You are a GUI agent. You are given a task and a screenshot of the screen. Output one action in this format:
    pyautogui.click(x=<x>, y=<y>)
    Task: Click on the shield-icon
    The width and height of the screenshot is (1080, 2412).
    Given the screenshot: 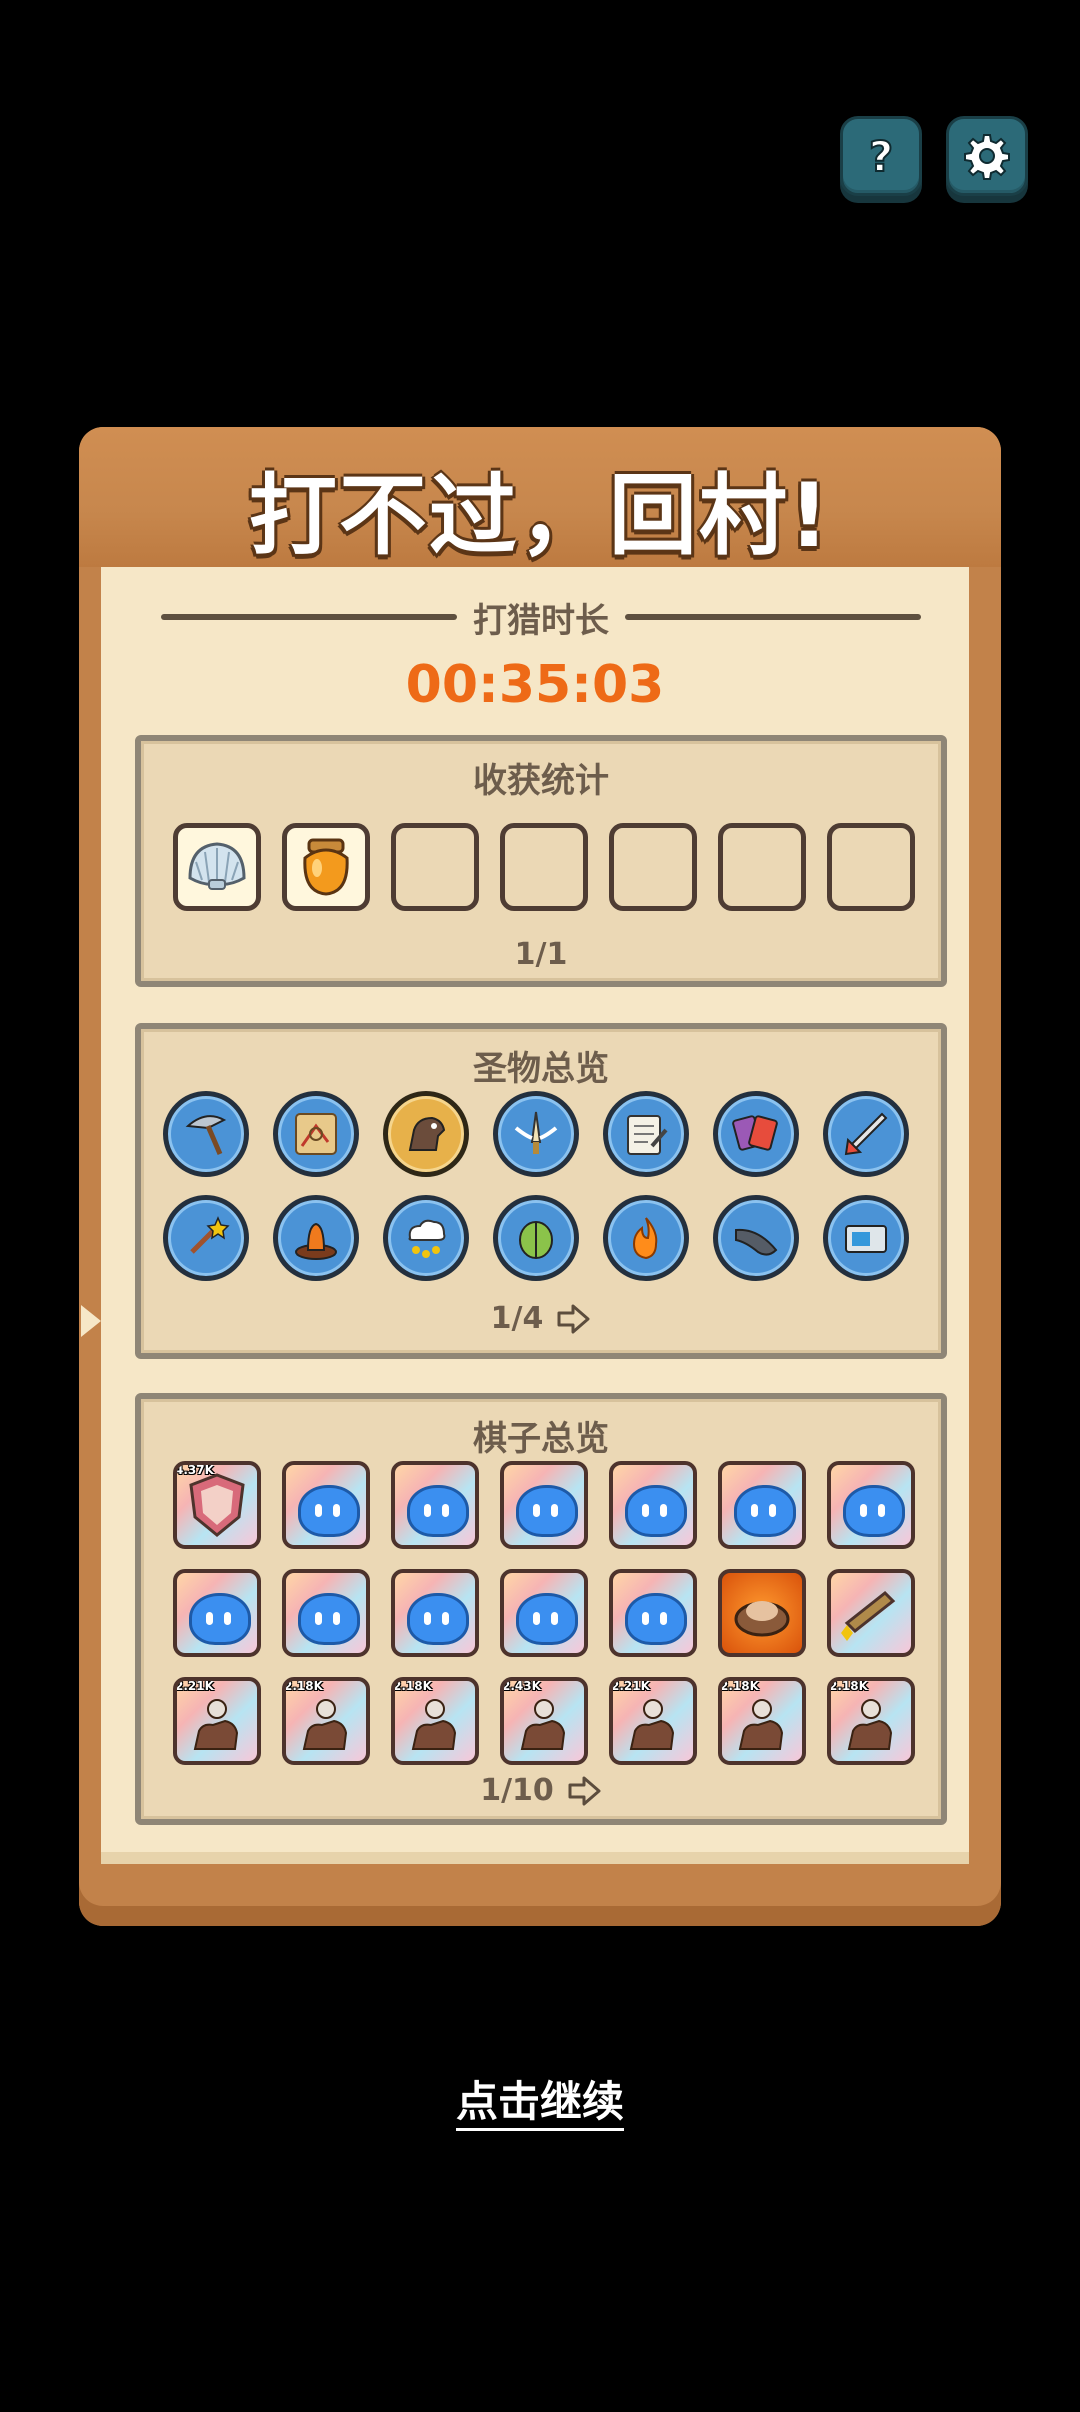 What is the action you would take?
    pyautogui.click(x=217, y=1505)
    